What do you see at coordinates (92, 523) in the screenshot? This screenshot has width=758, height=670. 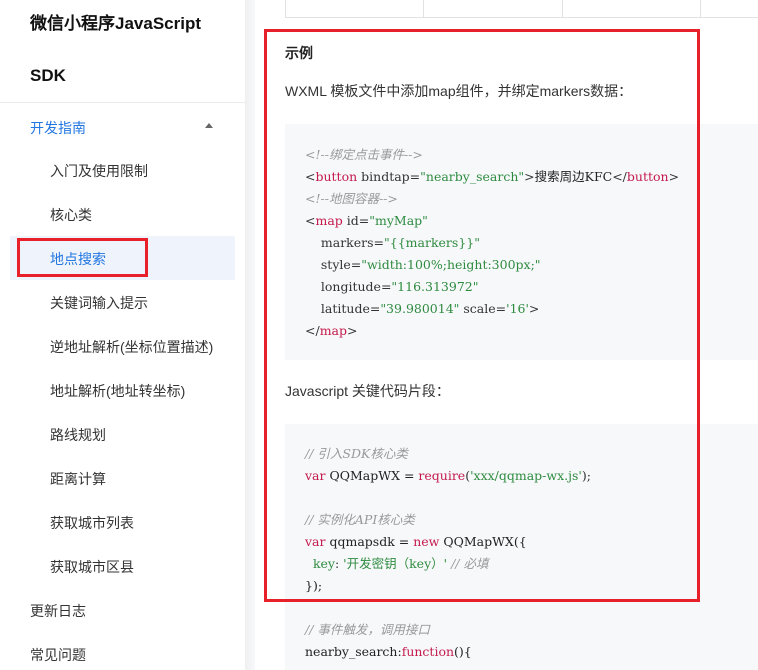 I see `sidebar-item-city-list: 获取城市列表` at bounding box center [92, 523].